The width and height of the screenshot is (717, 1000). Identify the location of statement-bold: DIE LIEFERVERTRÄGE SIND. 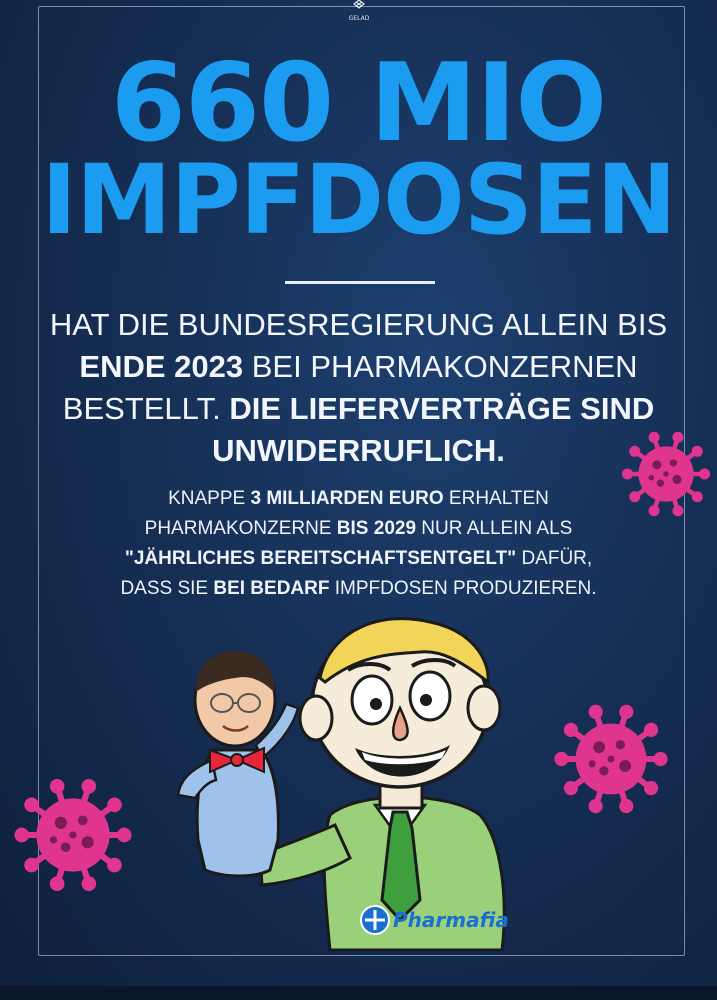
(442, 408).